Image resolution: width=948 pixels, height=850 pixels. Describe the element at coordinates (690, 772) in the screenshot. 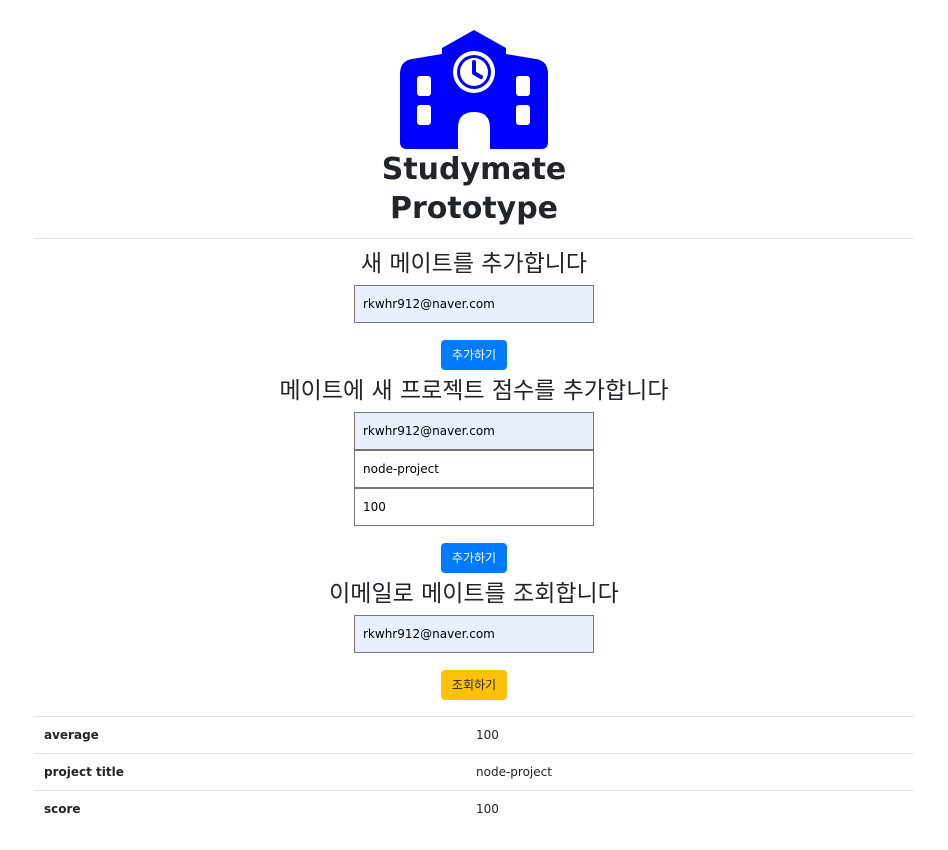

I see `result-value: node-project` at that location.